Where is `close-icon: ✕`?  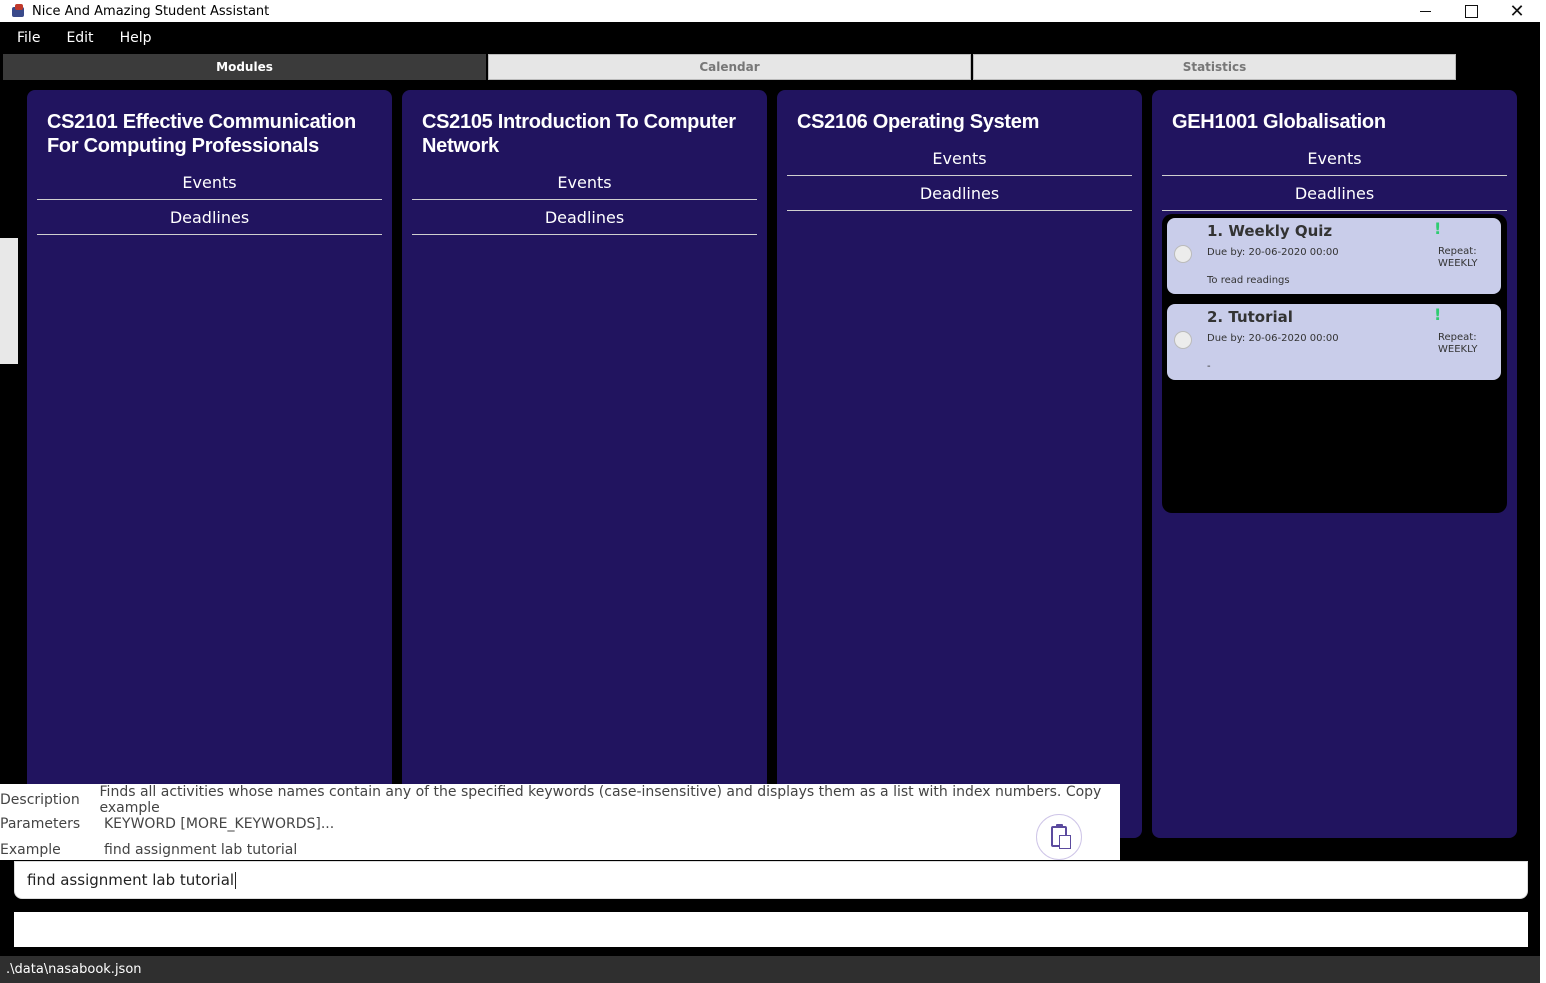
close-icon: ✕ is located at coordinates (1517, 11).